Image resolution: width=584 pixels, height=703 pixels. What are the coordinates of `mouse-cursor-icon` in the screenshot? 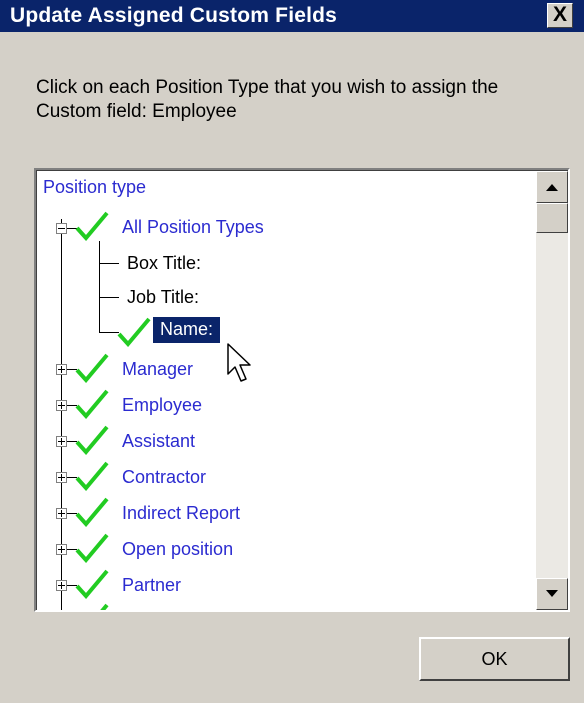 It's located at (239, 362).